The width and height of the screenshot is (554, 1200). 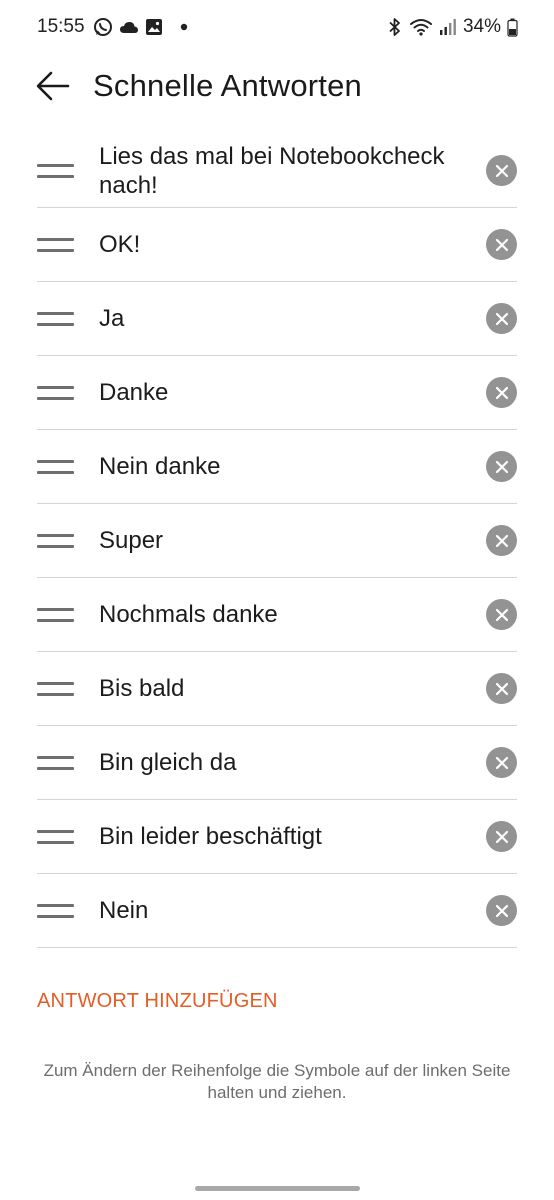 What do you see at coordinates (120, 244) in the screenshot?
I see `reply-text: OK!` at bounding box center [120, 244].